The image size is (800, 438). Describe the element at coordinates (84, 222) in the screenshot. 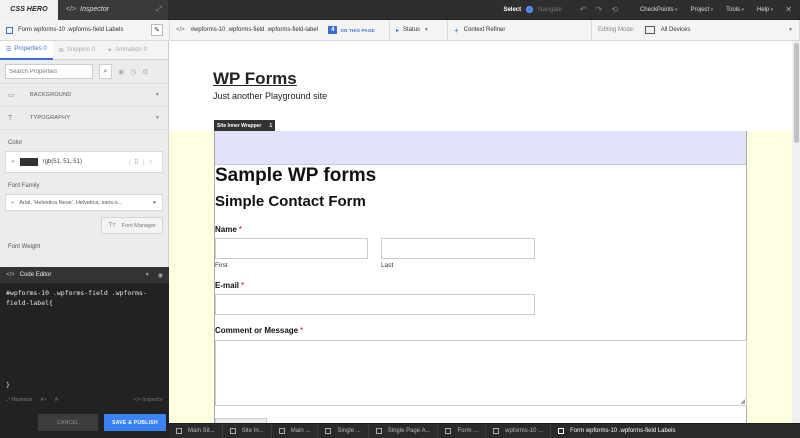

I see `font-manager-row: Tт Font Manager` at that location.